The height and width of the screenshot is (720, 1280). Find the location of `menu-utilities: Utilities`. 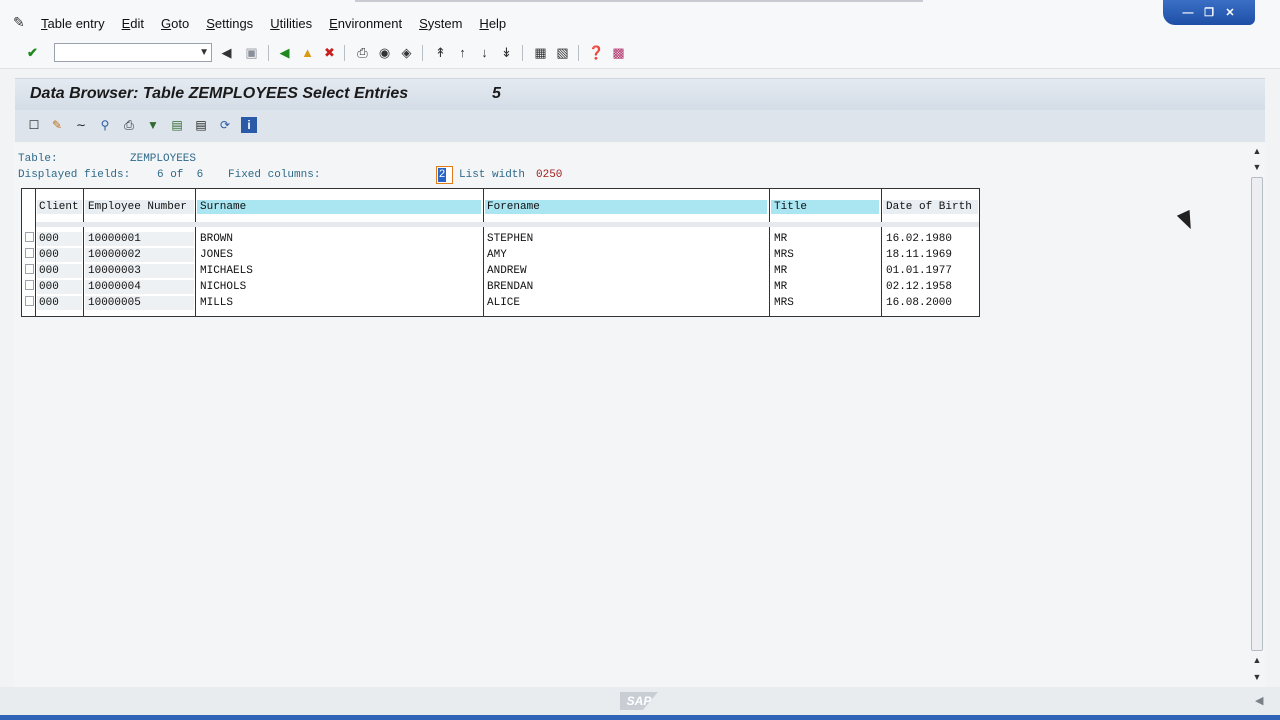

menu-utilities: Utilities is located at coordinates (291, 23).